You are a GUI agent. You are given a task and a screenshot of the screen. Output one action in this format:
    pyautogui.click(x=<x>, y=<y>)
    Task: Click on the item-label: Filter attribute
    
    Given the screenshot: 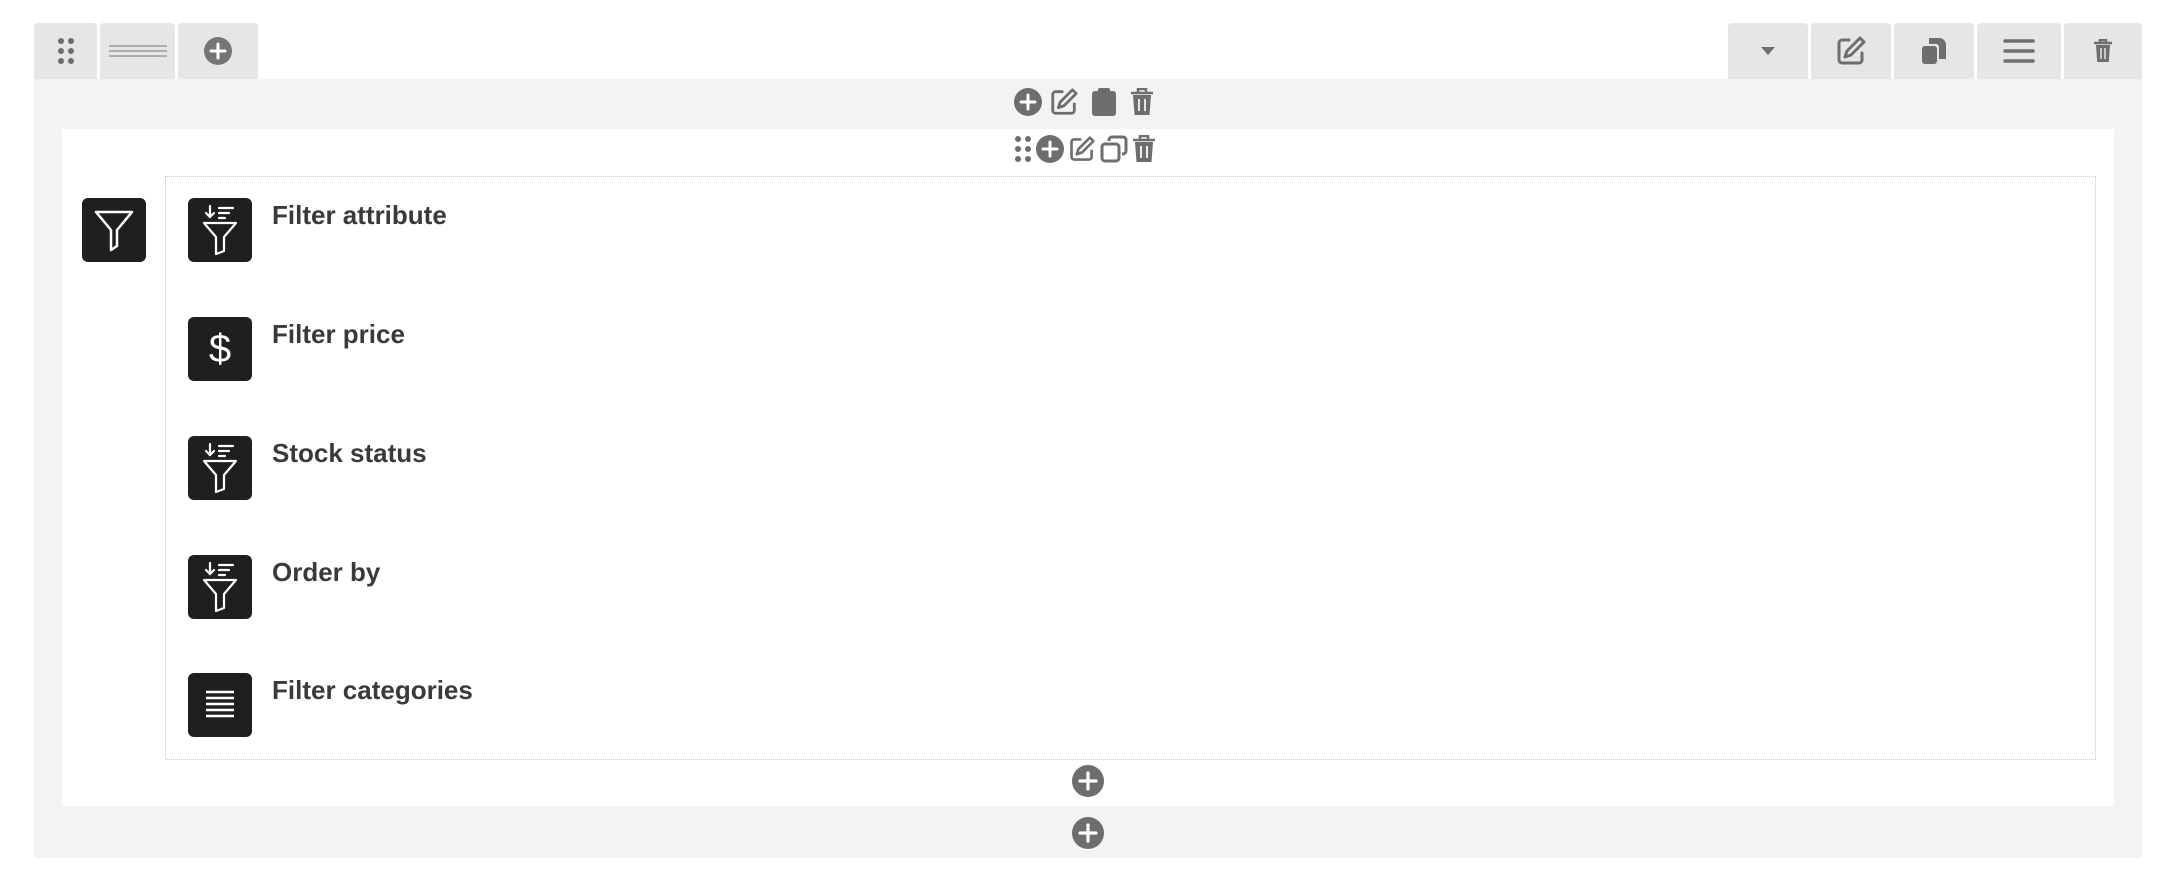 What is the action you would take?
    pyautogui.click(x=359, y=215)
    